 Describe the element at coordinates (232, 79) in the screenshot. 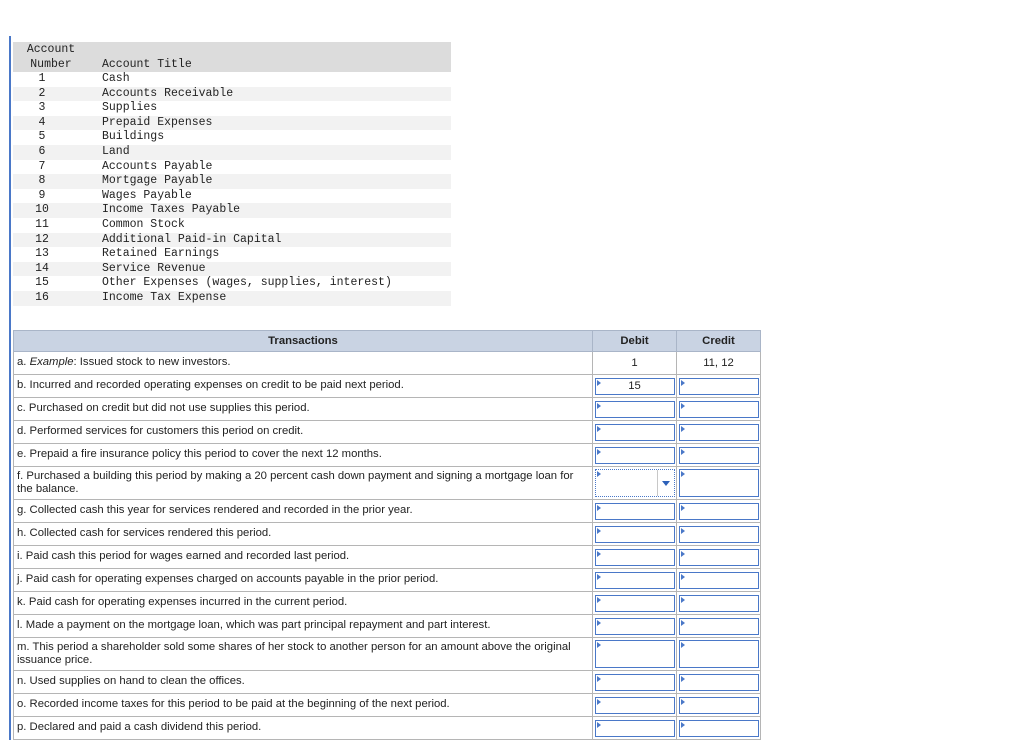

I see `account-row: 1 Cash` at that location.